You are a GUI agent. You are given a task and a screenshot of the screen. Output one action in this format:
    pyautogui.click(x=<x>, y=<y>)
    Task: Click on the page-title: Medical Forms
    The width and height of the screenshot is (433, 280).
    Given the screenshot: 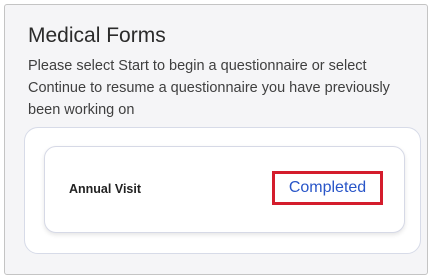 What is the action you would take?
    pyautogui.click(x=97, y=35)
    